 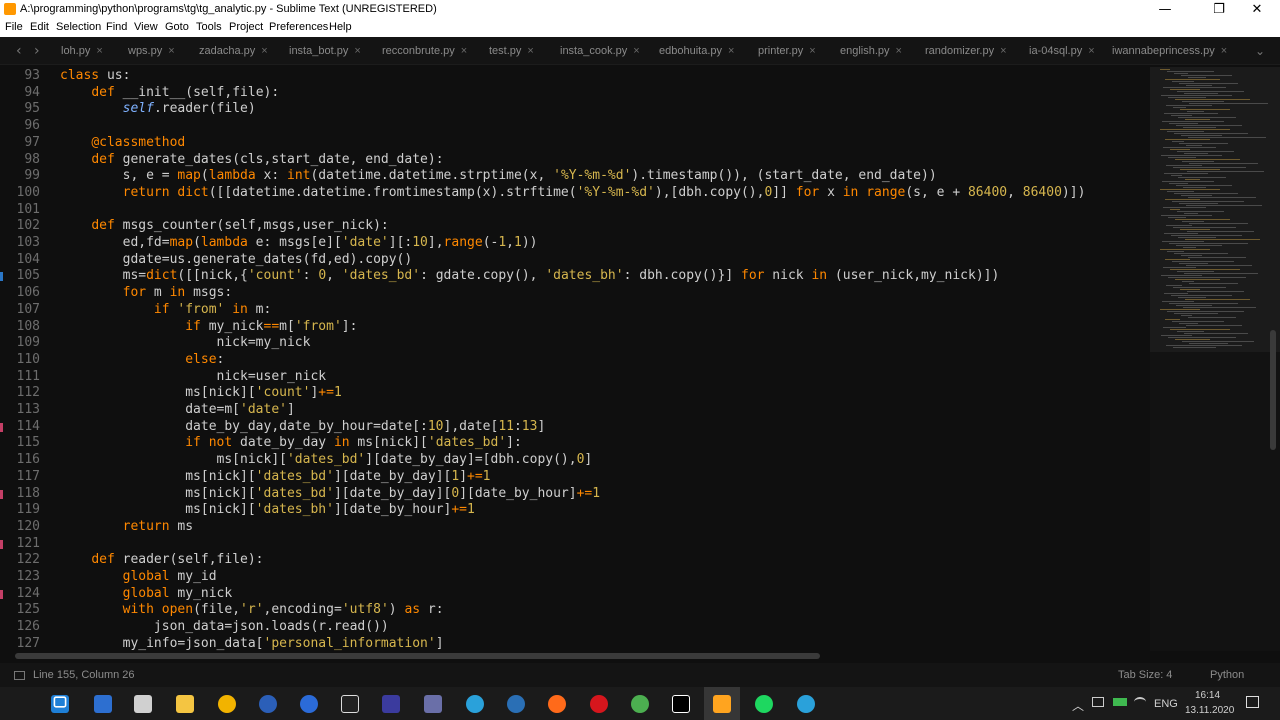 What do you see at coordinates (185, 704) in the screenshot?
I see `file-explorer-icon` at bounding box center [185, 704].